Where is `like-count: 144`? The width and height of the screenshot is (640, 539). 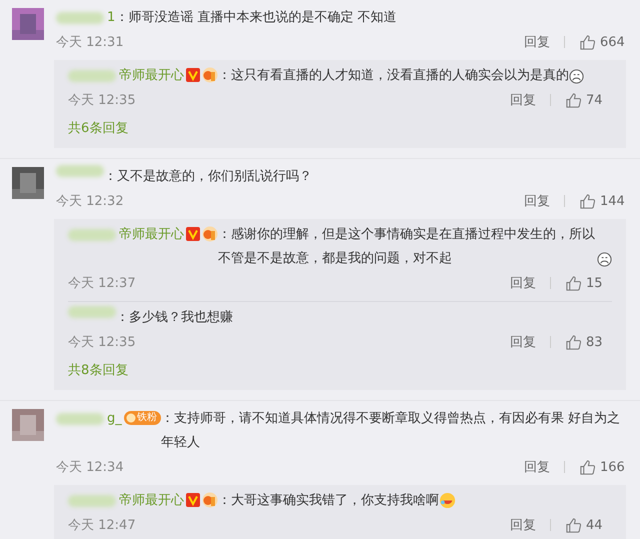
like-count: 144 is located at coordinates (613, 201).